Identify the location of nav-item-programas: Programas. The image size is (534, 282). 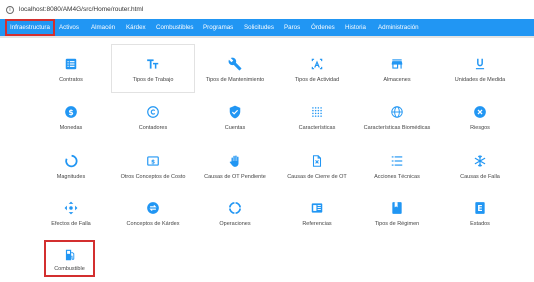
(218, 27).